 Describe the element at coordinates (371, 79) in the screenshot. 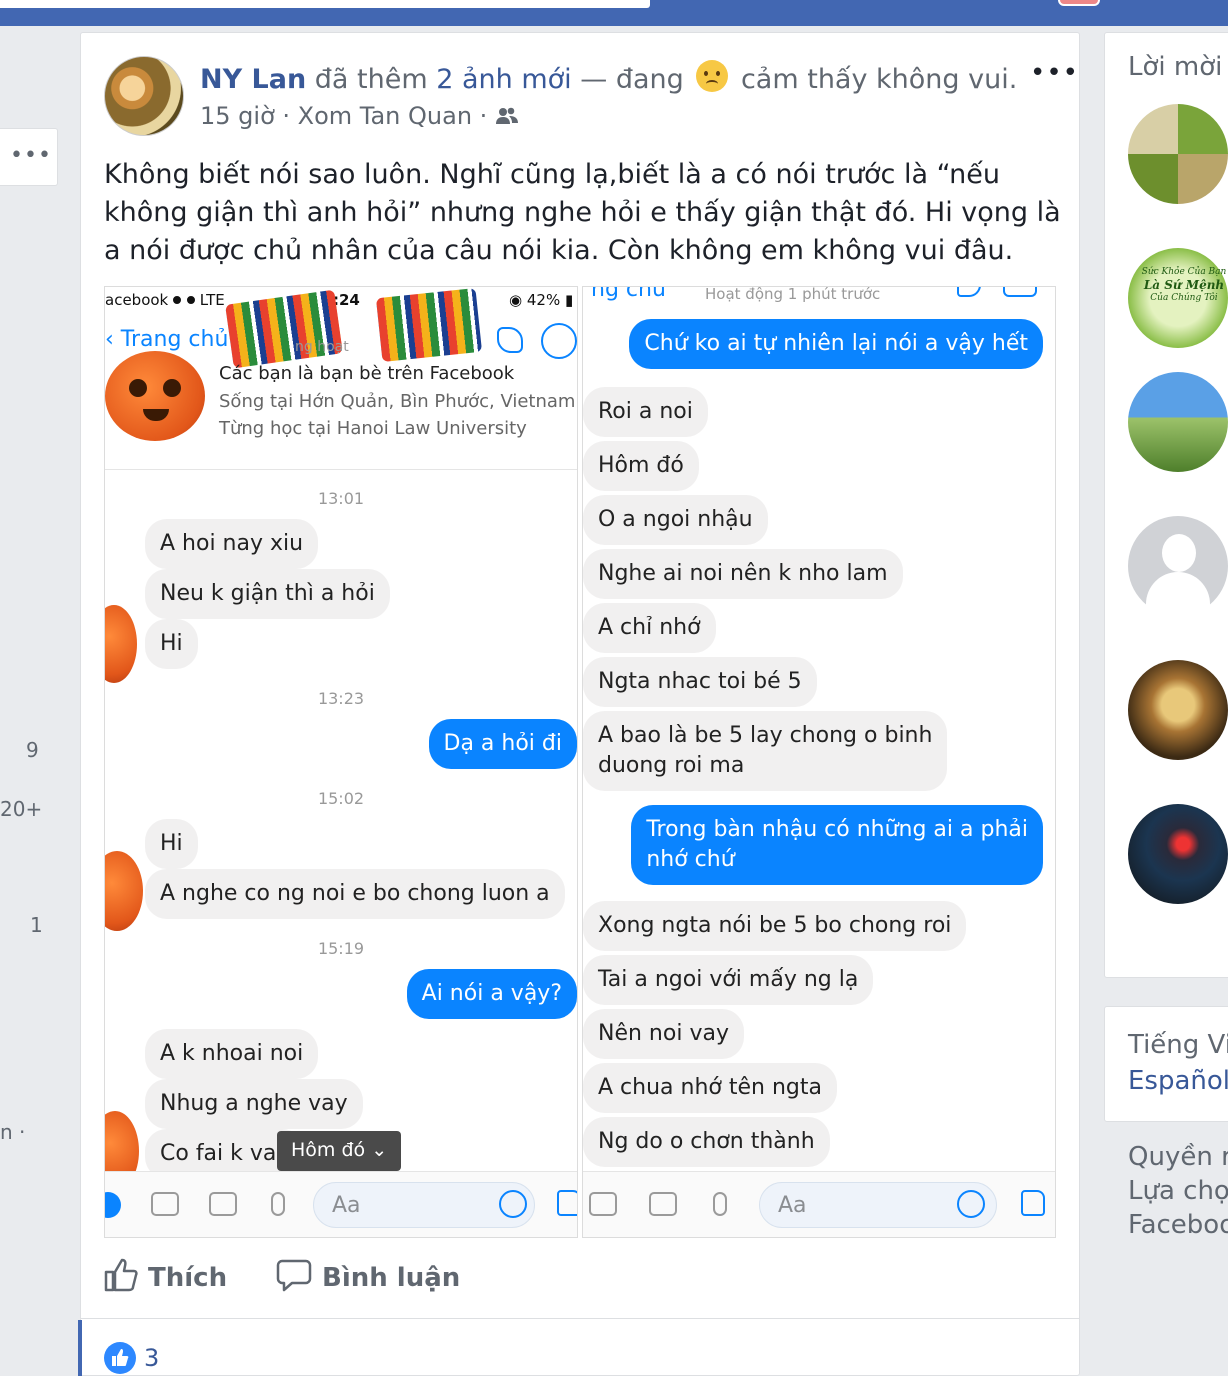

I see `action-text: đã thêm` at that location.